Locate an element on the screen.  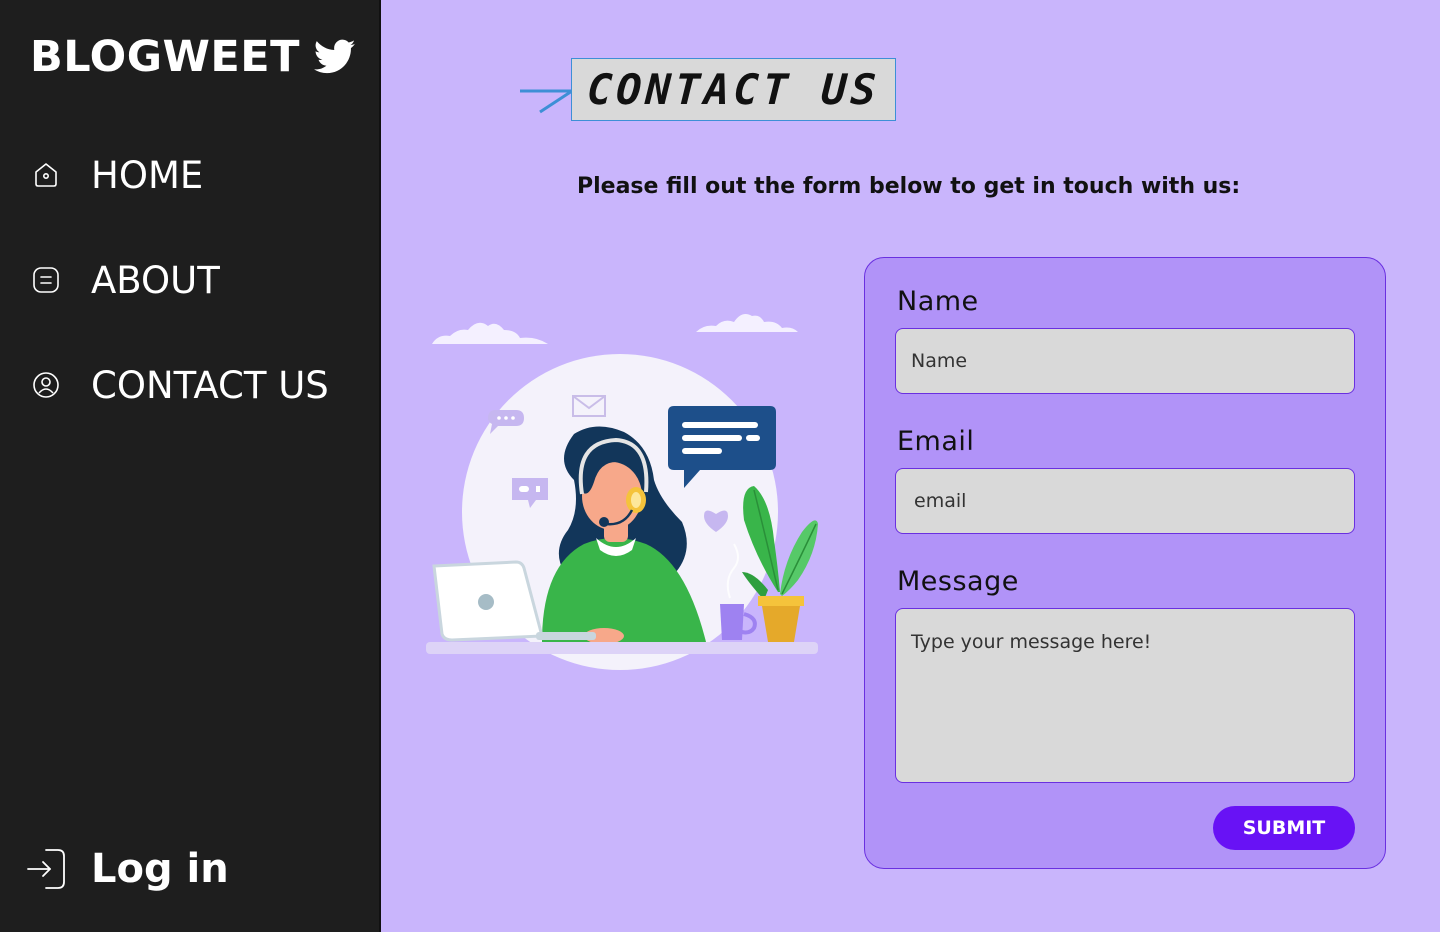
sidebar-item-home: HOME is located at coordinates (116, 175).